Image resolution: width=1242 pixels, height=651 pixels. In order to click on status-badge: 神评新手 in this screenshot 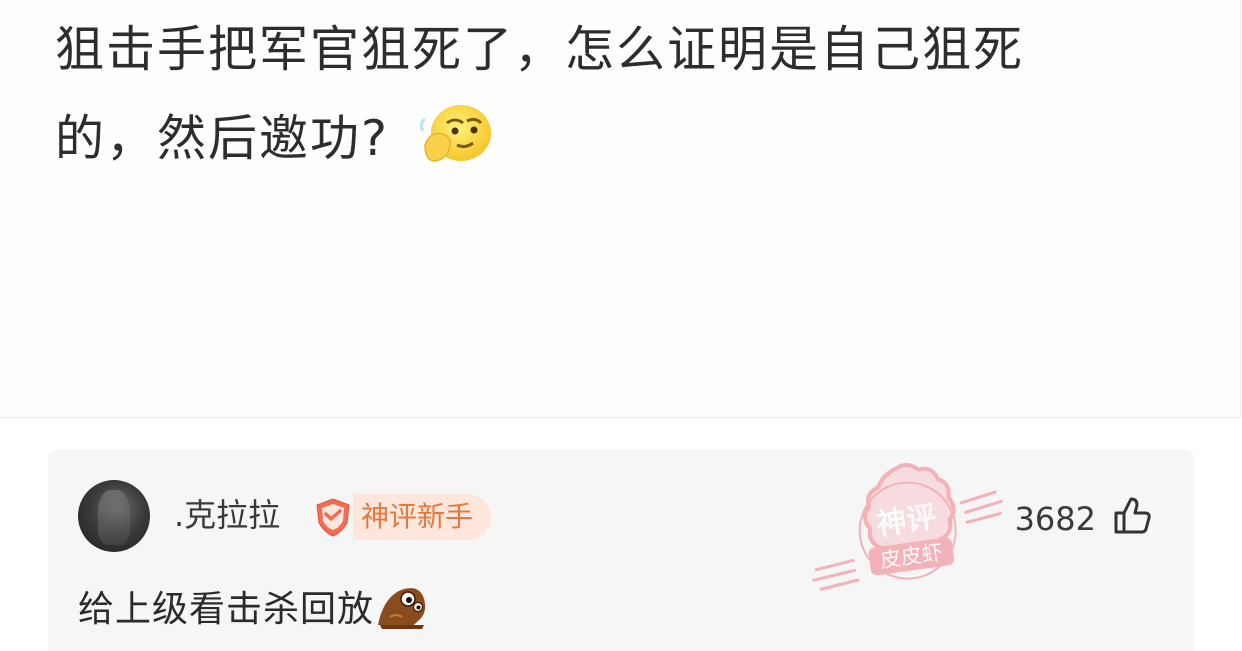, I will do `click(422, 517)`.